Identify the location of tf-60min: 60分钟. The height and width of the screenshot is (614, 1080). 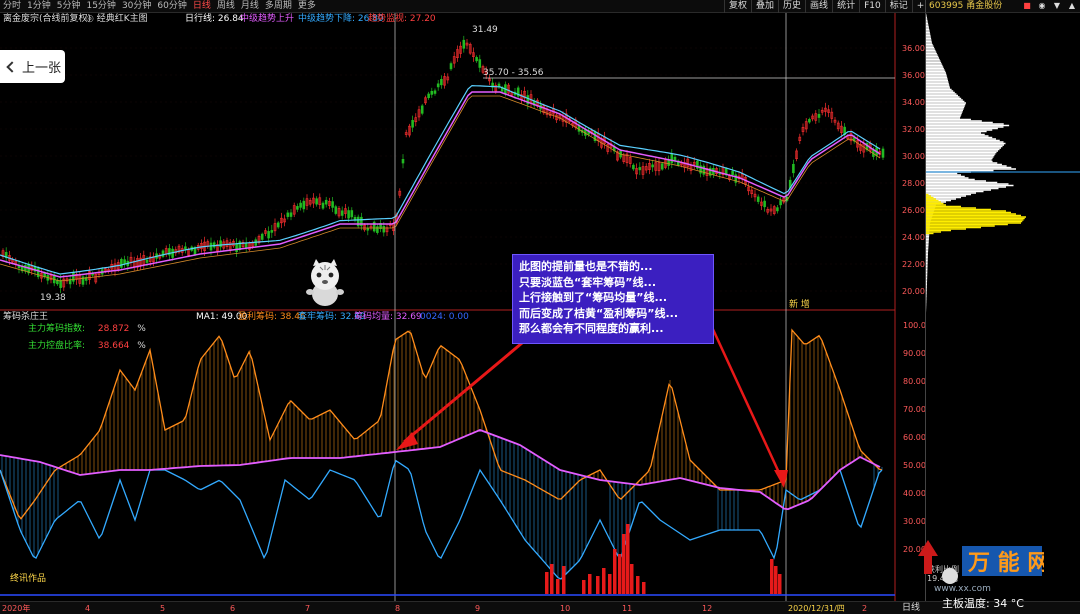
(171, 6).